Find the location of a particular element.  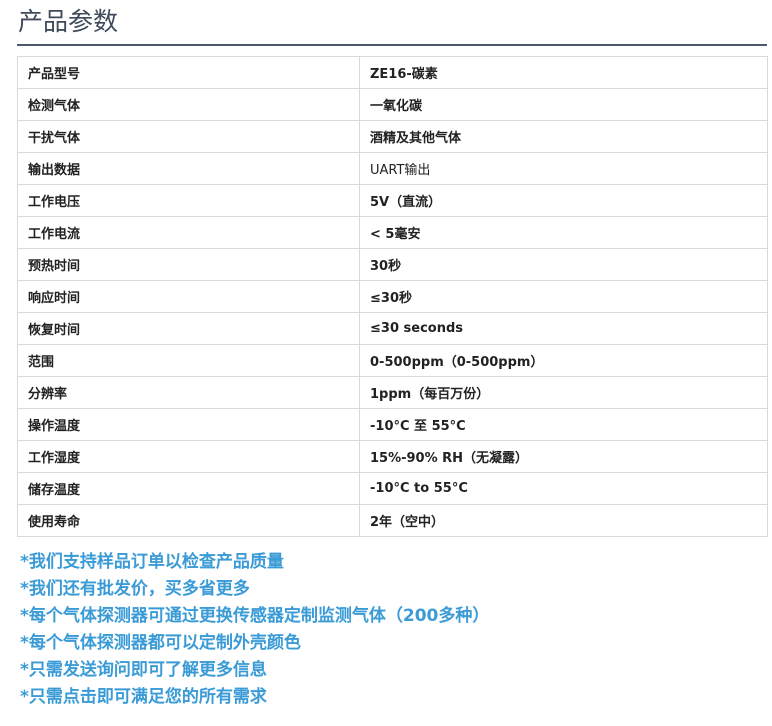

section-title: 产品参数 is located at coordinates (68, 21).